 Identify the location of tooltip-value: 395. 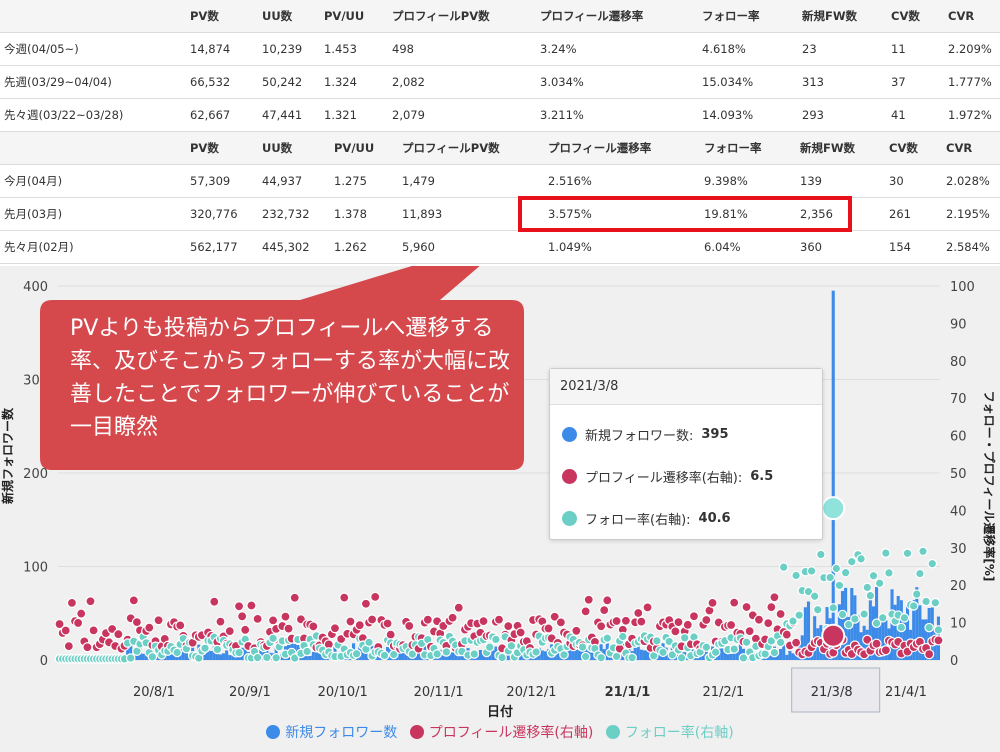
(715, 434).